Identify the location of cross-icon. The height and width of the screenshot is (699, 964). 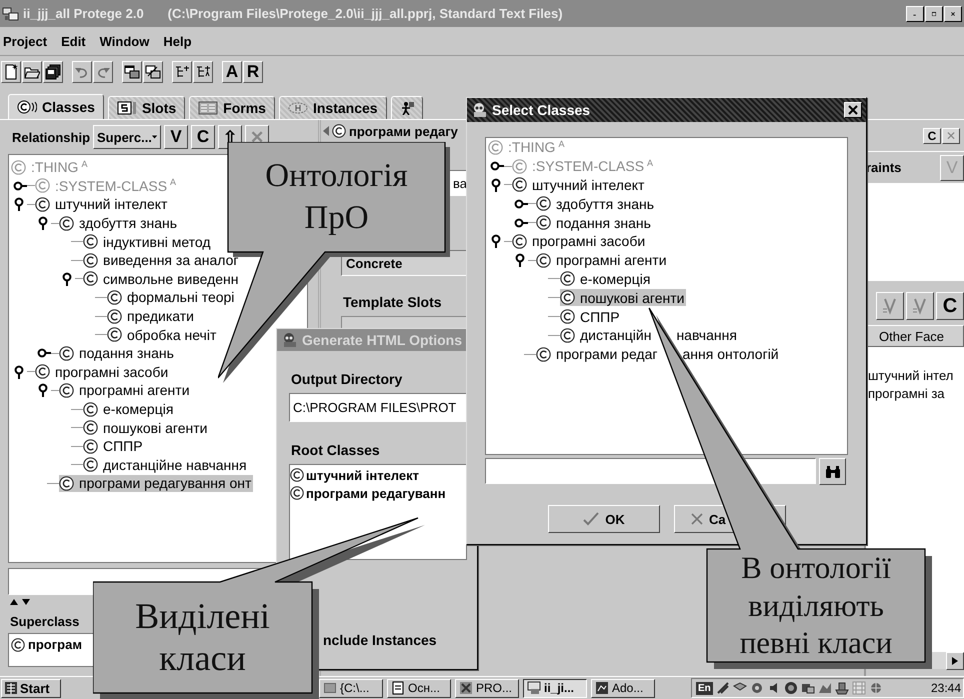
(697, 519).